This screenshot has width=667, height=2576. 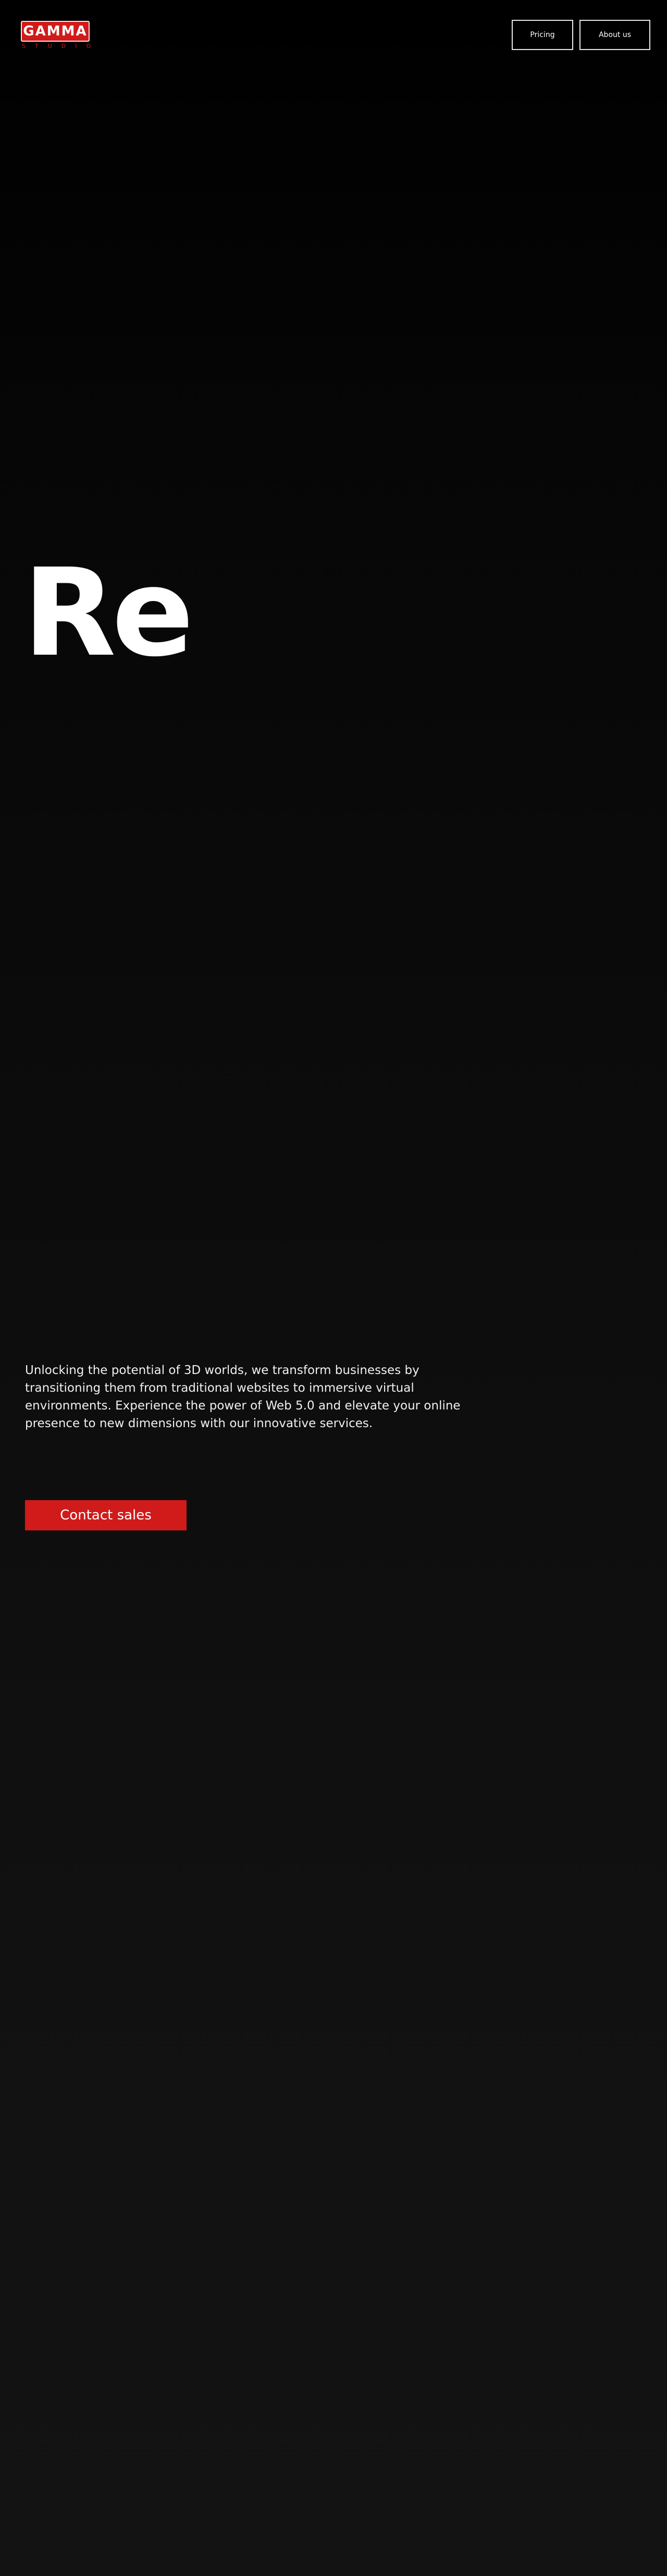 I want to click on gamma-studio-logo: GAMMA STUDIO, so click(x=56, y=35).